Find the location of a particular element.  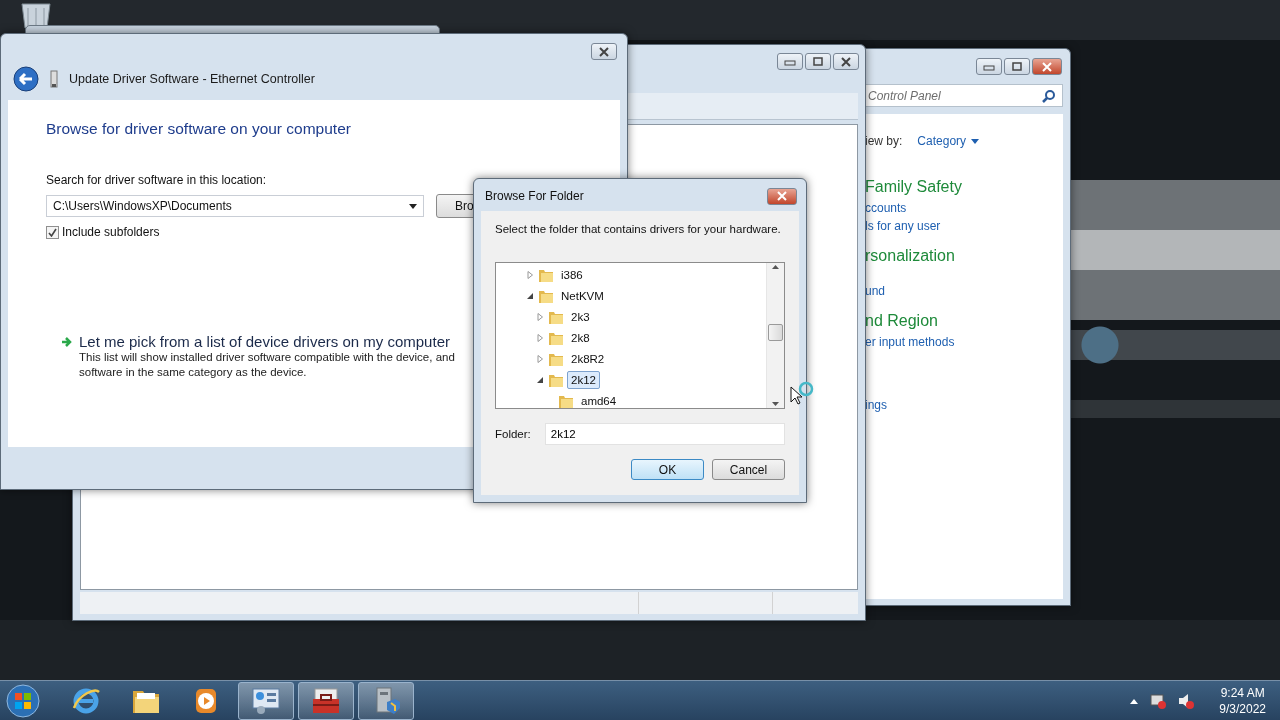

description-text: This list will show installed driver software compatible with the device, and is located at coordinates (267, 357).